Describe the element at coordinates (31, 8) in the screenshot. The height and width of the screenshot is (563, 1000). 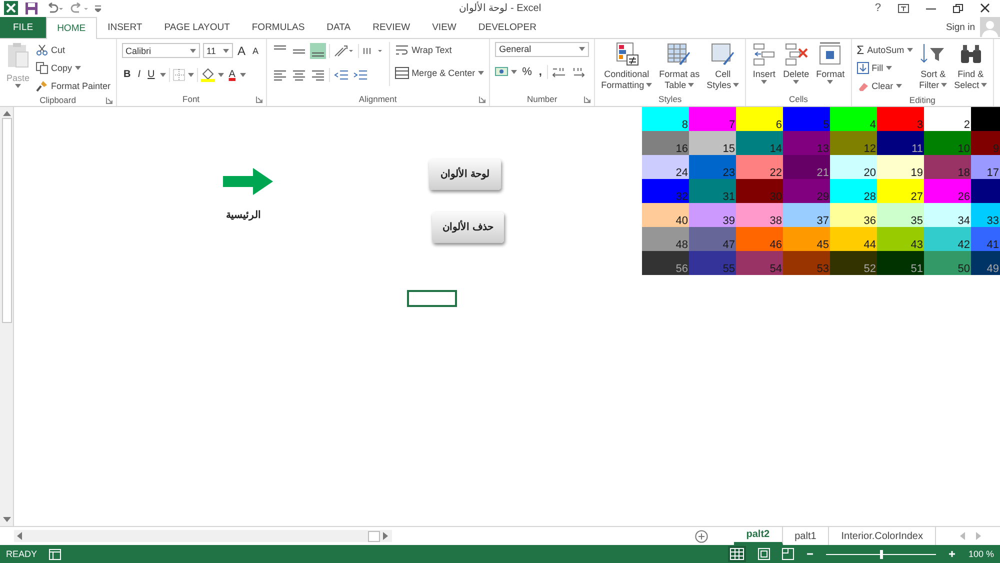
I see `save-icon` at that location.